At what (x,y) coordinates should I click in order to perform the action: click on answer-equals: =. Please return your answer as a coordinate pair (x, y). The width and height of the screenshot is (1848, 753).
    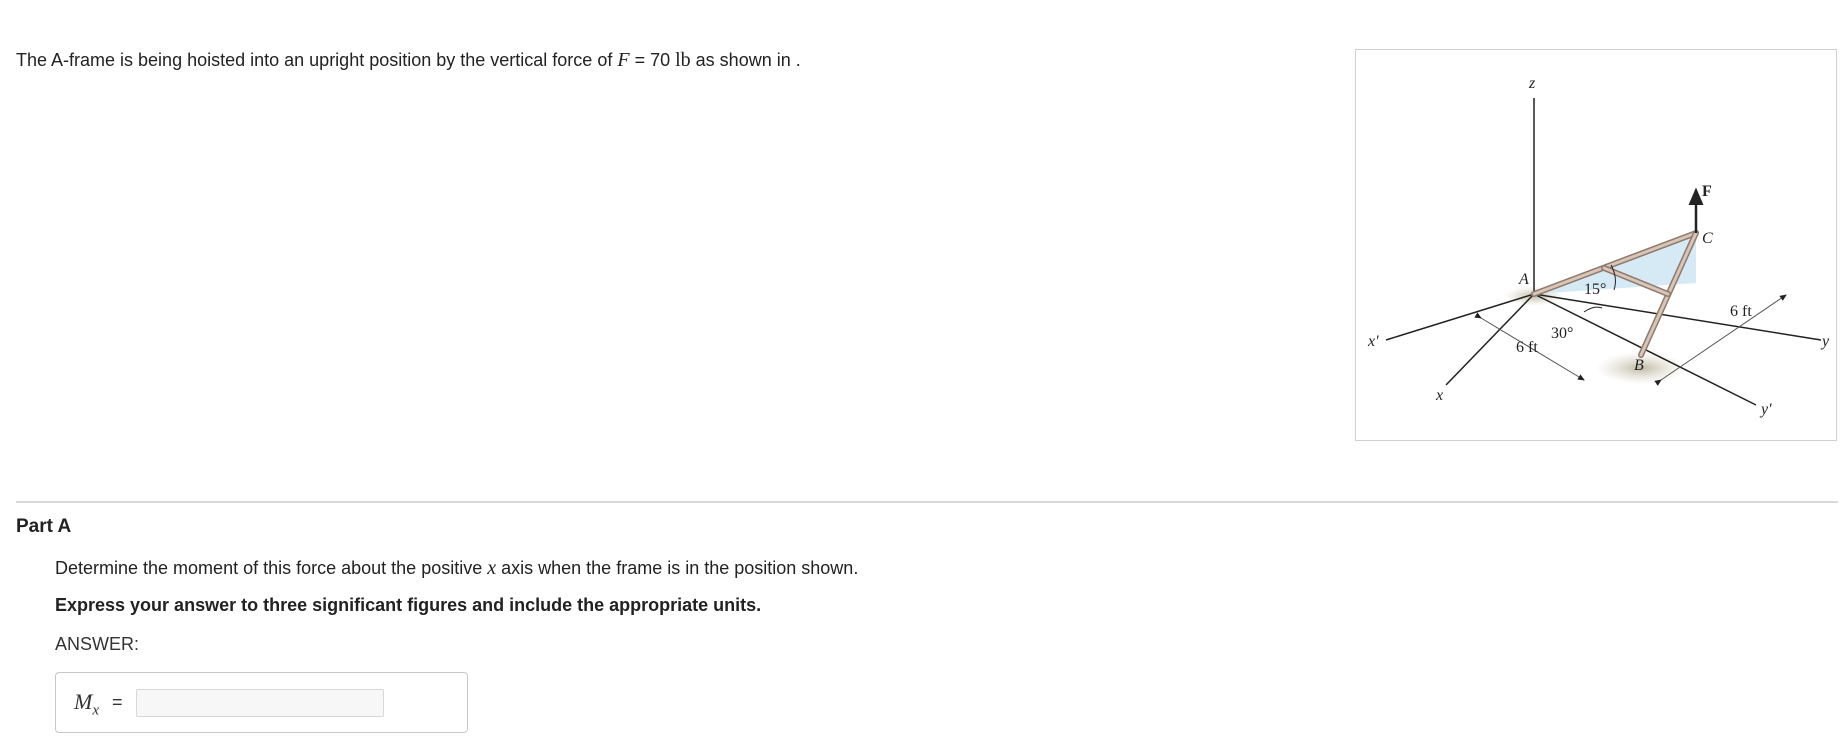
    Looking at the image, I should click on (117, 702).